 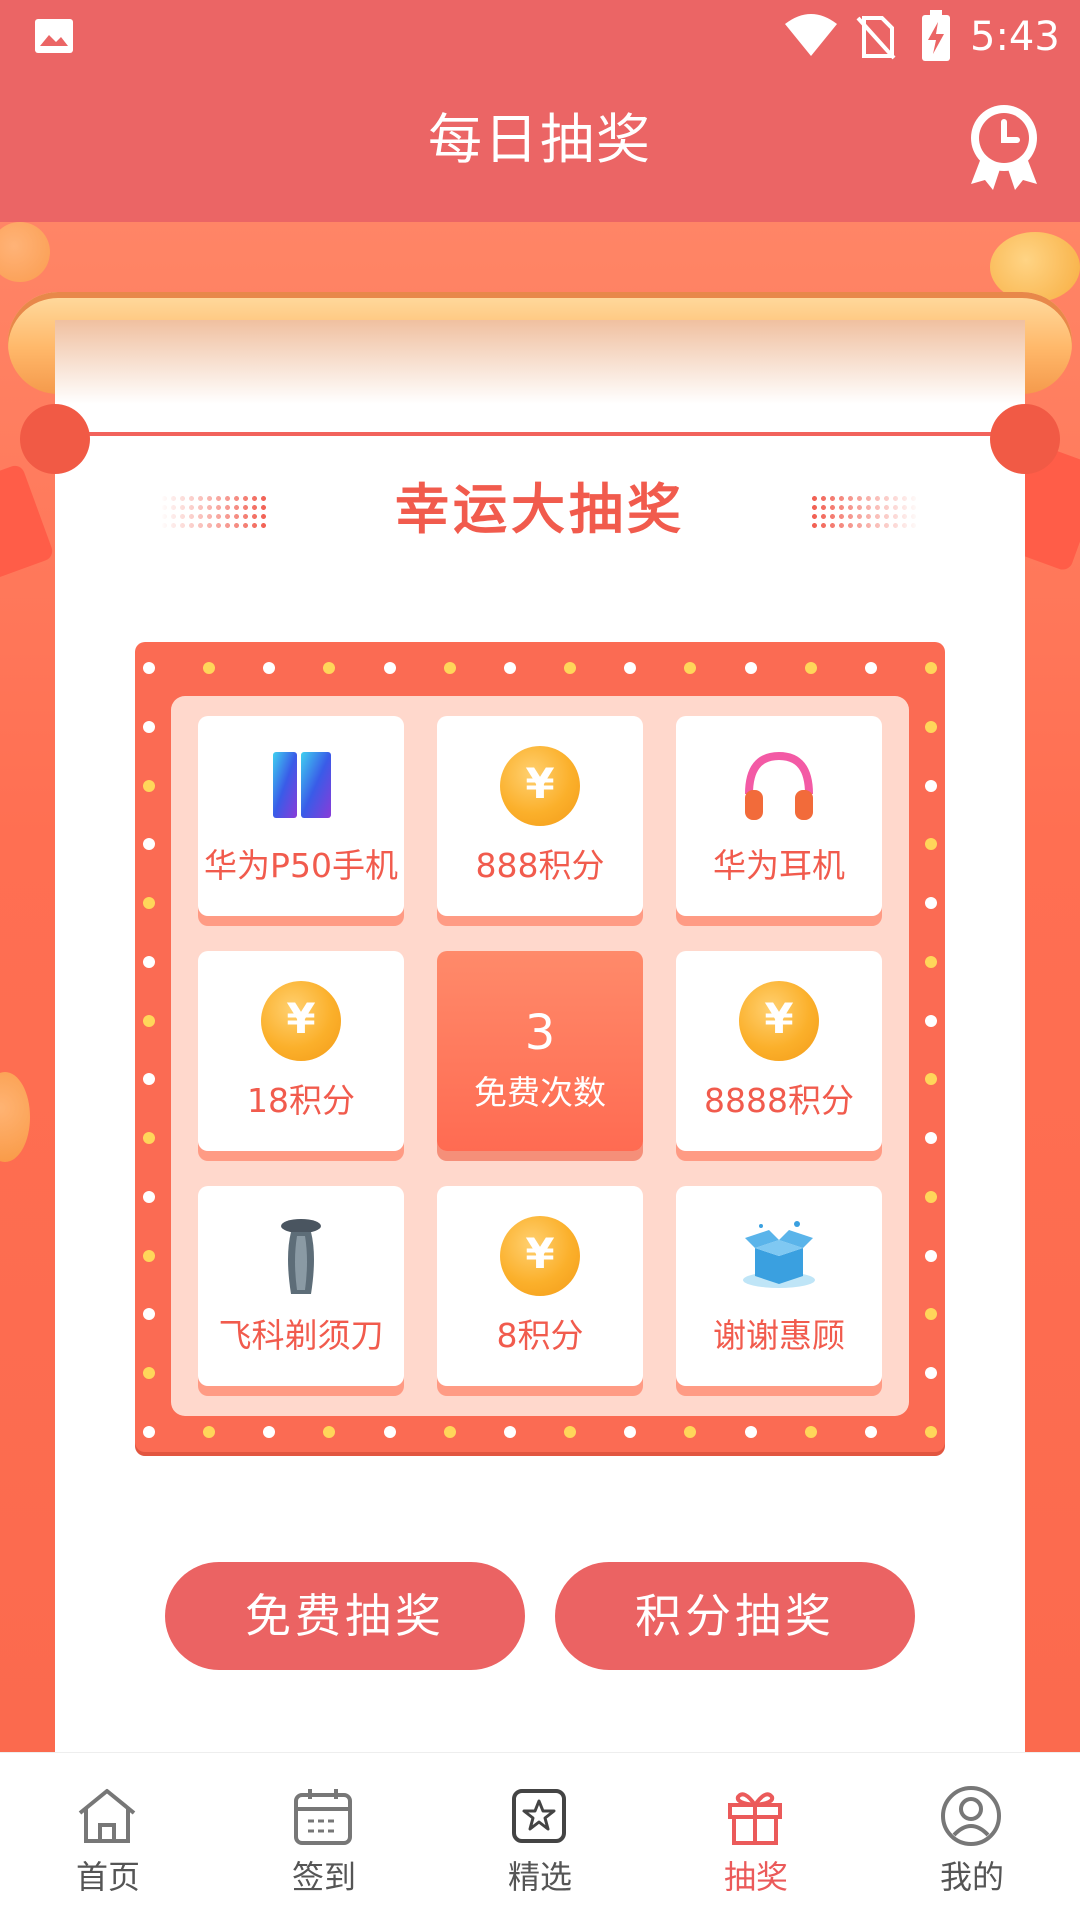 I want to click on tab-profile: 我的, so click(x=972, y=1837).